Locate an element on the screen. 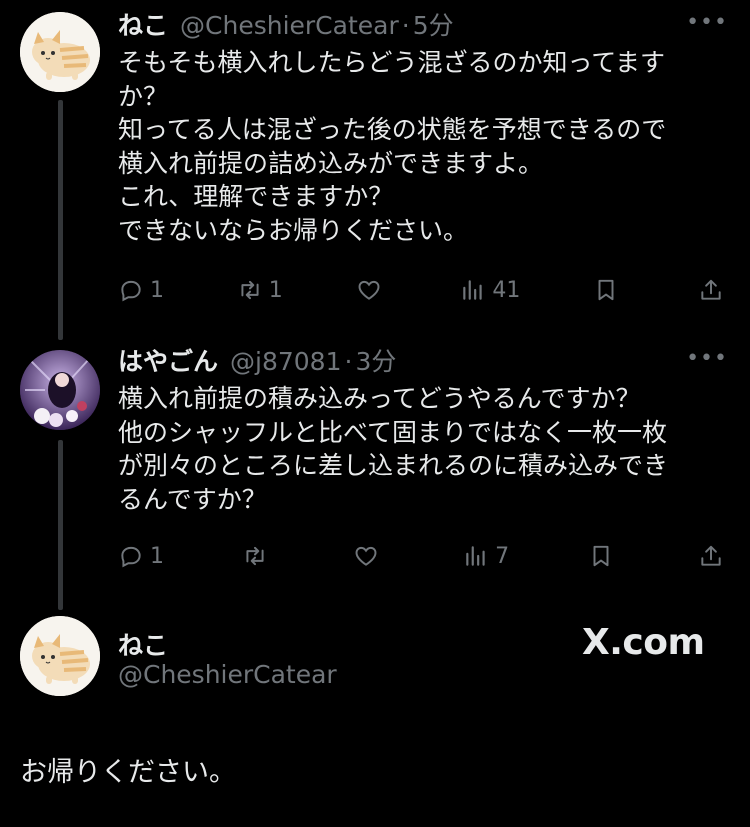 This screenshot has height=827, width=750. timestamp: 5分 is located at coordinates (433, 24).